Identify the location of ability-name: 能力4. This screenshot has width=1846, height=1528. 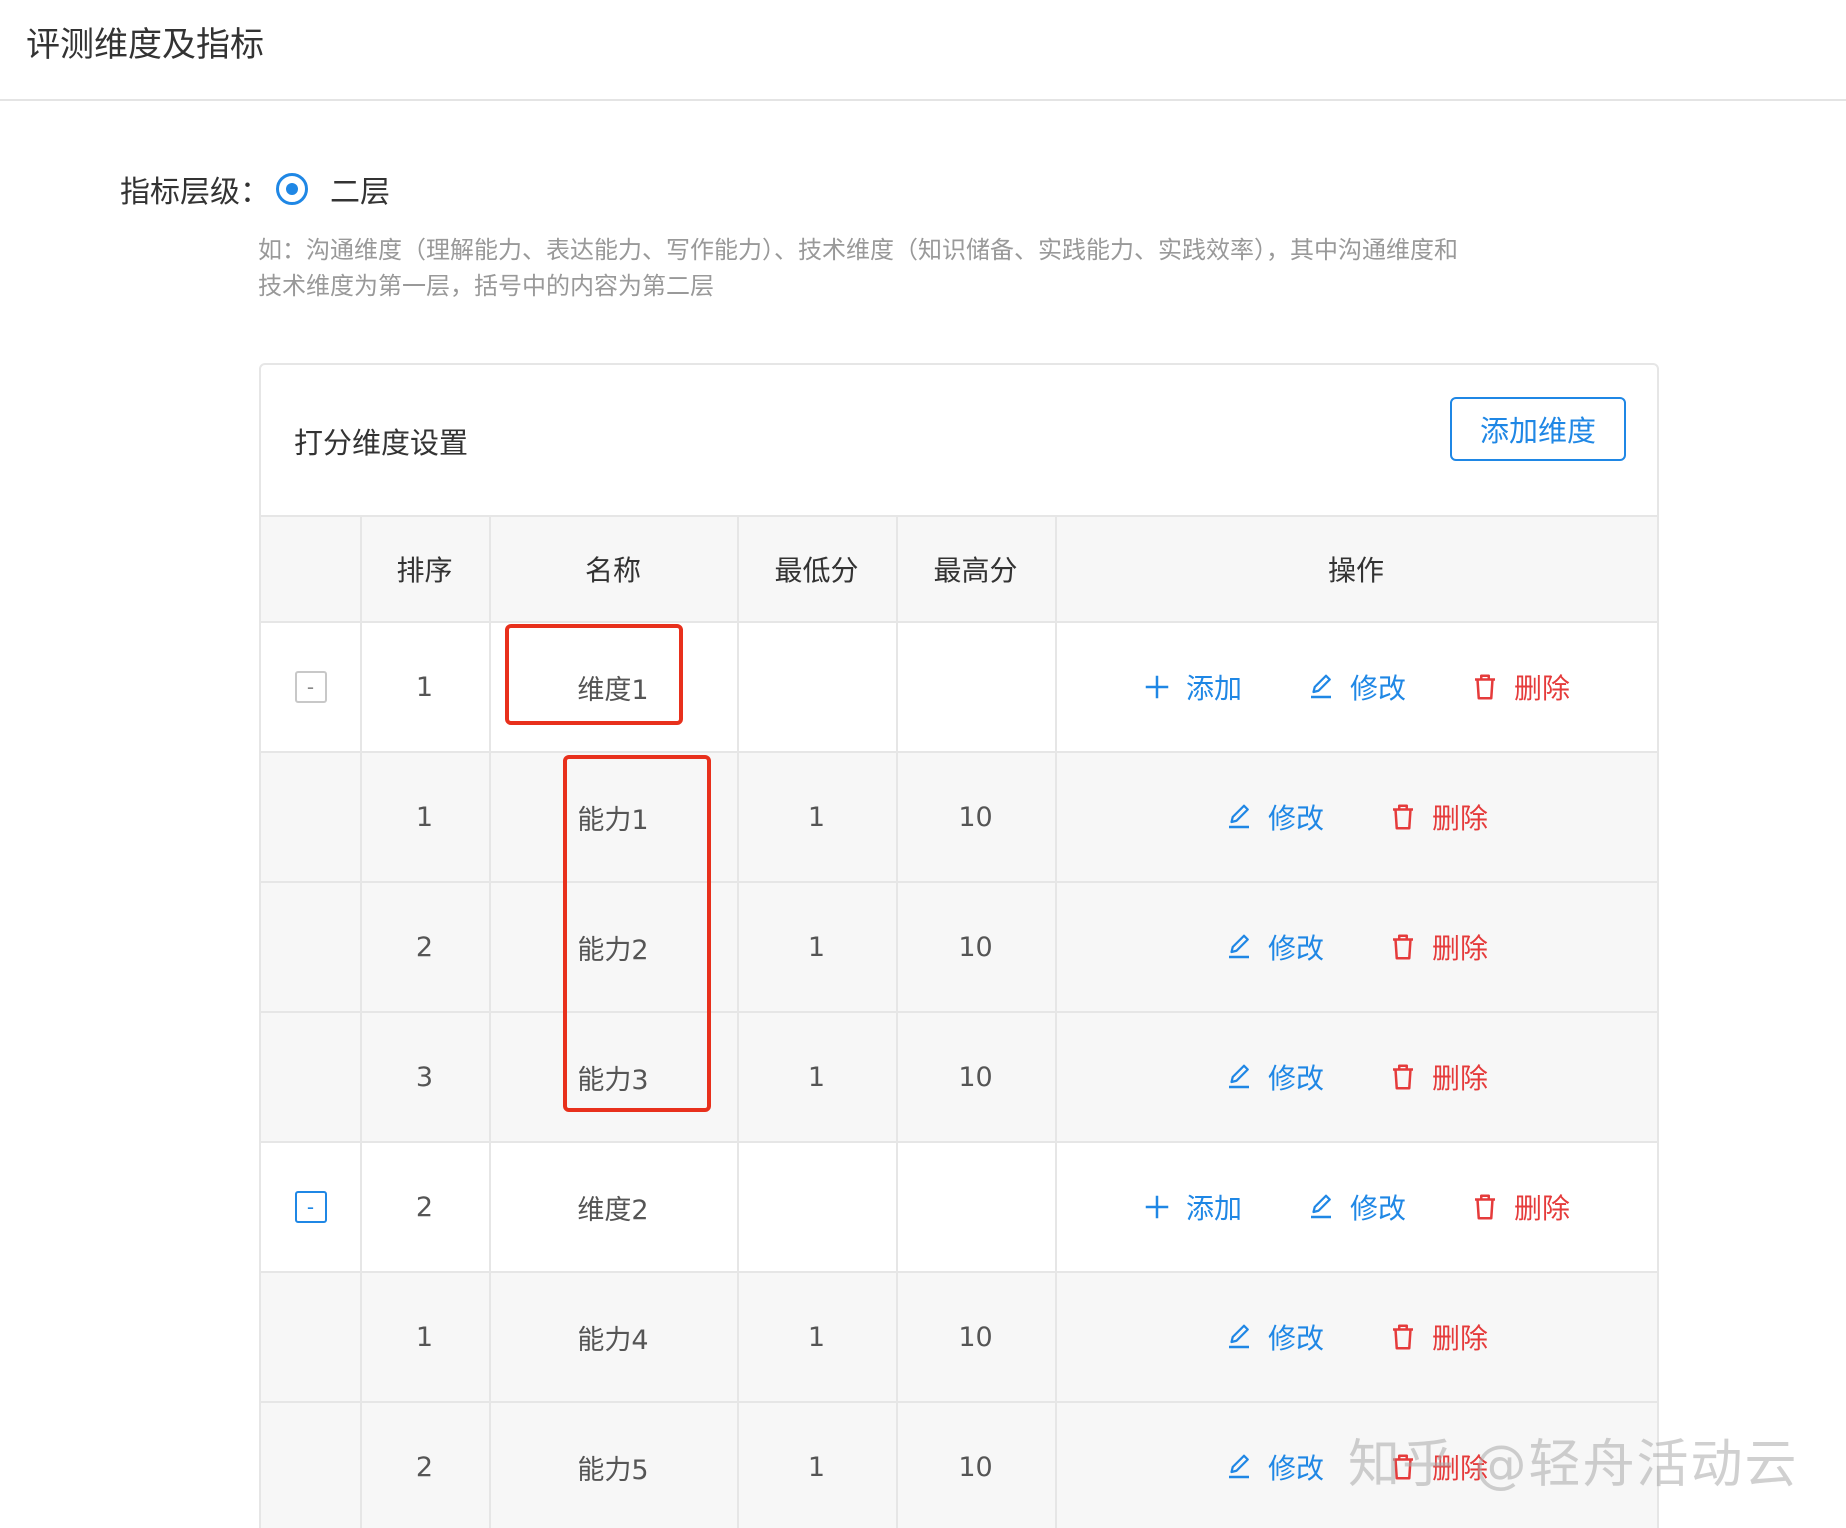
(613, 1340).